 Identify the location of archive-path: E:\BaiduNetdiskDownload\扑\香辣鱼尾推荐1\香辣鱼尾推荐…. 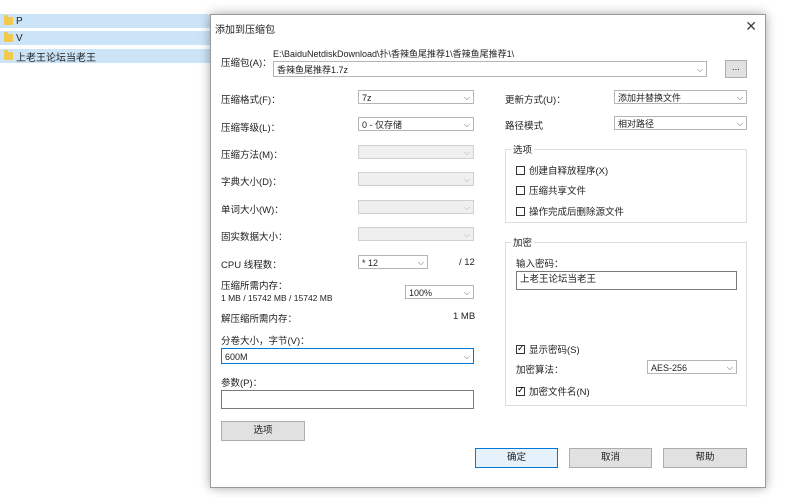
(394, 54).